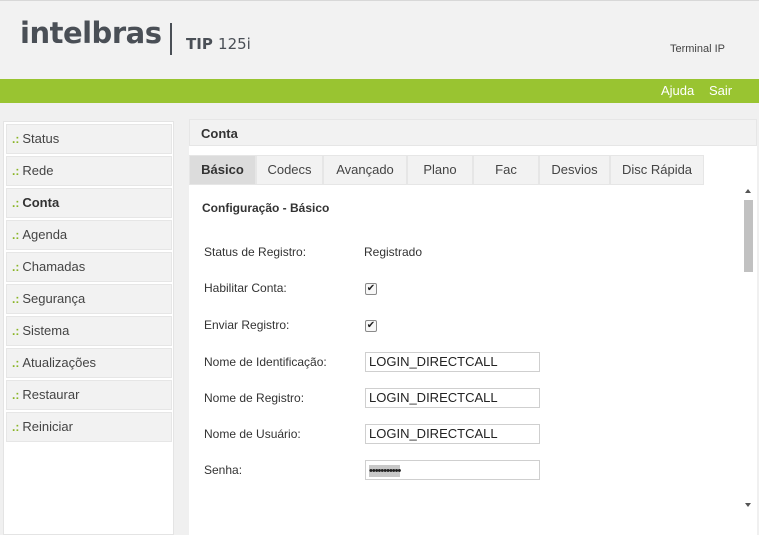 The width and height of the screenshot is (759, 535). I want to click on password-label: Senha:, so click(223, 470).